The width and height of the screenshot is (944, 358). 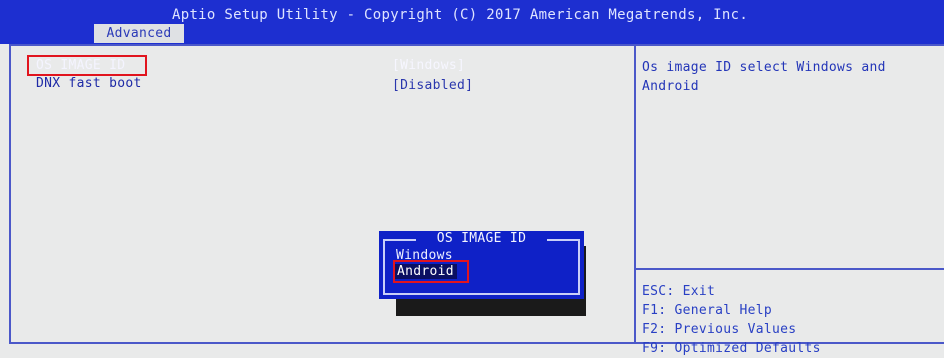 I want to click on key-f1: F1: General Help, so click(x=707, y=310).